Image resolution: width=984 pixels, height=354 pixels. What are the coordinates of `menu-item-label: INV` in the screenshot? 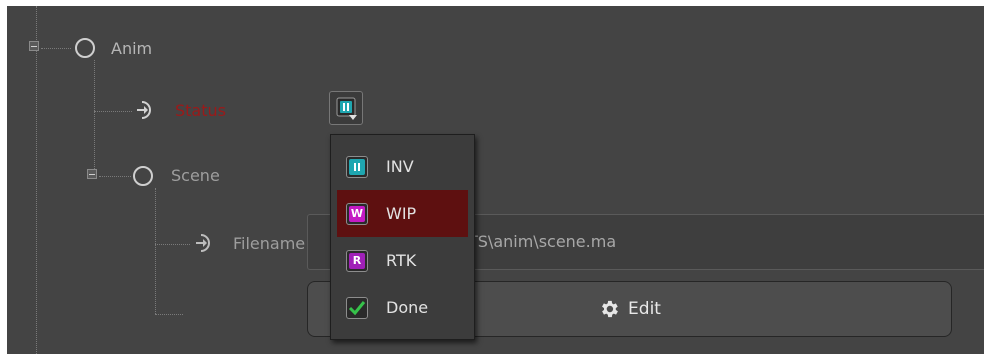 It's located at (400, 166).